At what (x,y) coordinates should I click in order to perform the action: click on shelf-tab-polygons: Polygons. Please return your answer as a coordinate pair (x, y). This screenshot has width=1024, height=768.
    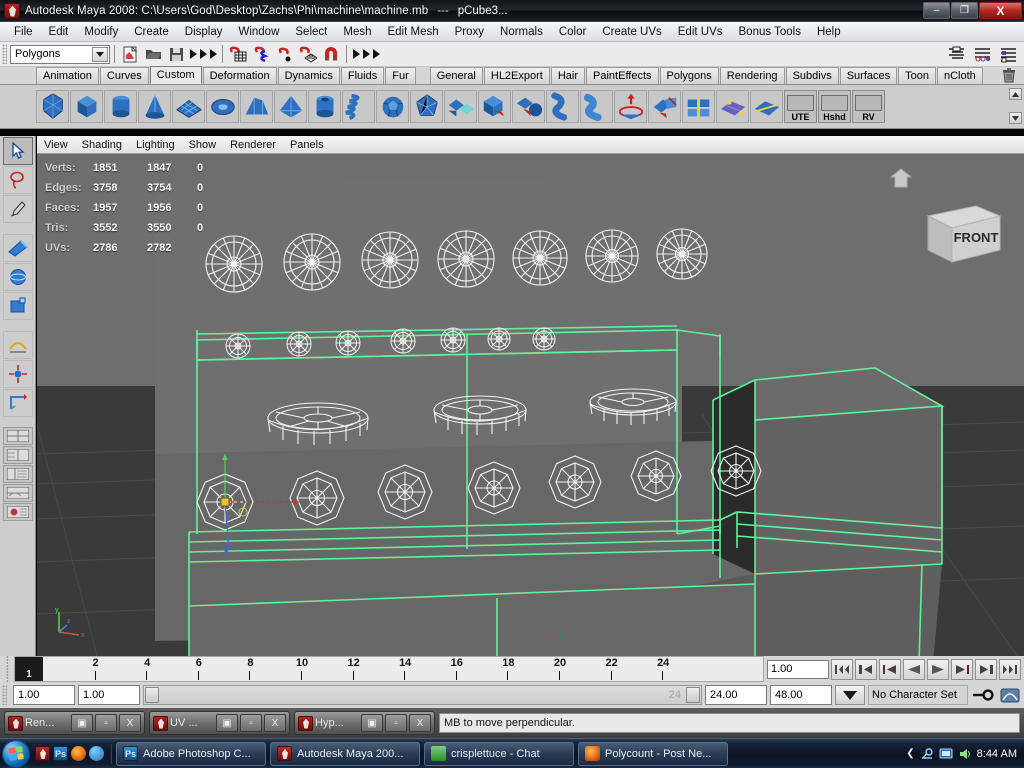
    Looking at the image, I should click on (689, 75).